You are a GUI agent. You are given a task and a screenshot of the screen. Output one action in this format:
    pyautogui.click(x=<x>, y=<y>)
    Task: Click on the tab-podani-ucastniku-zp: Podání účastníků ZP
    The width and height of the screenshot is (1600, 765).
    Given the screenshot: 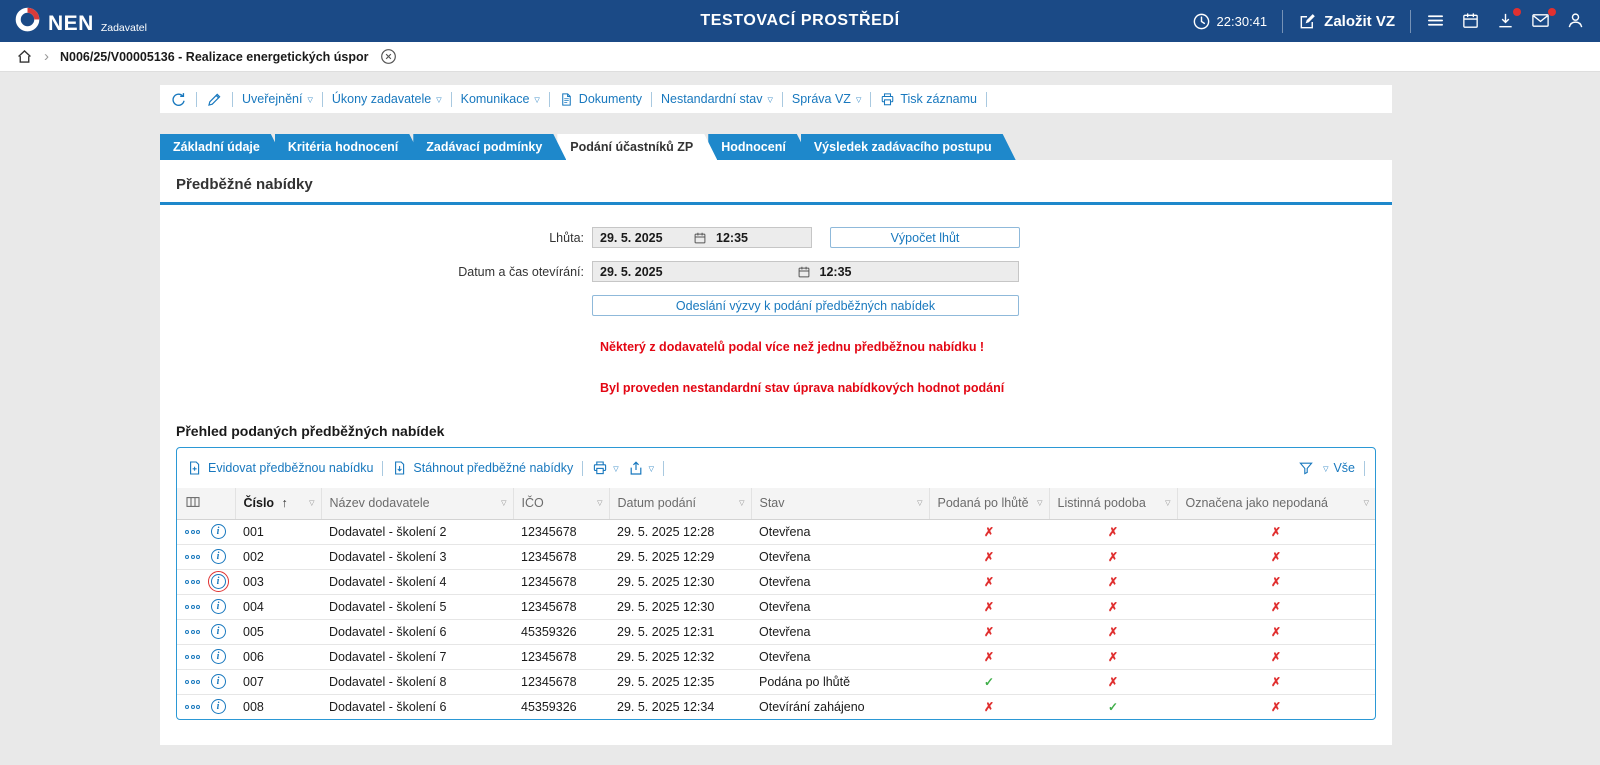 What is the action you would take?
    pyautogui.click(x=637, y=147)
    